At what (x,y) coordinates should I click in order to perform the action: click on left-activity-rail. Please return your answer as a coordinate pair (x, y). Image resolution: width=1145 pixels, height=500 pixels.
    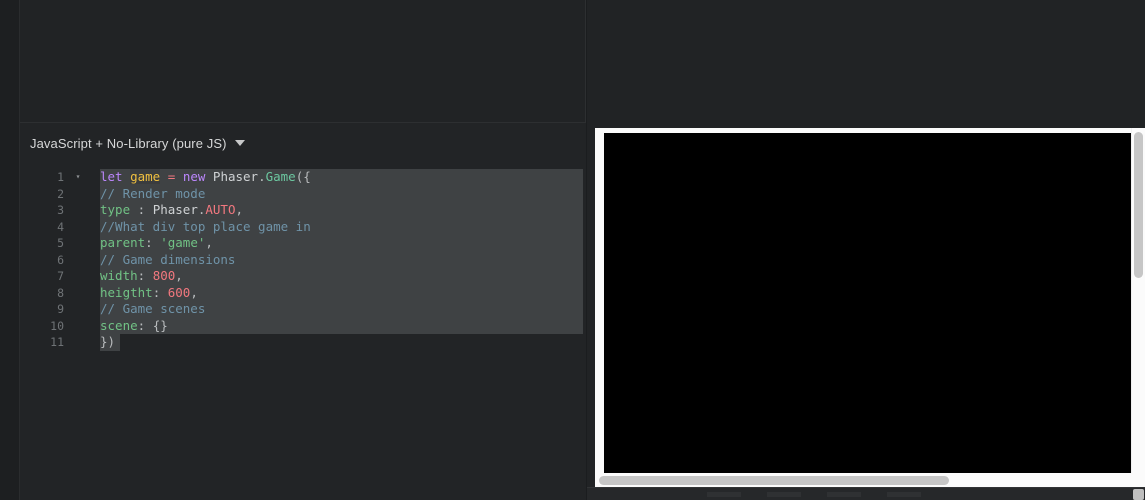
    Looking at the image, I should click on (10, 250).